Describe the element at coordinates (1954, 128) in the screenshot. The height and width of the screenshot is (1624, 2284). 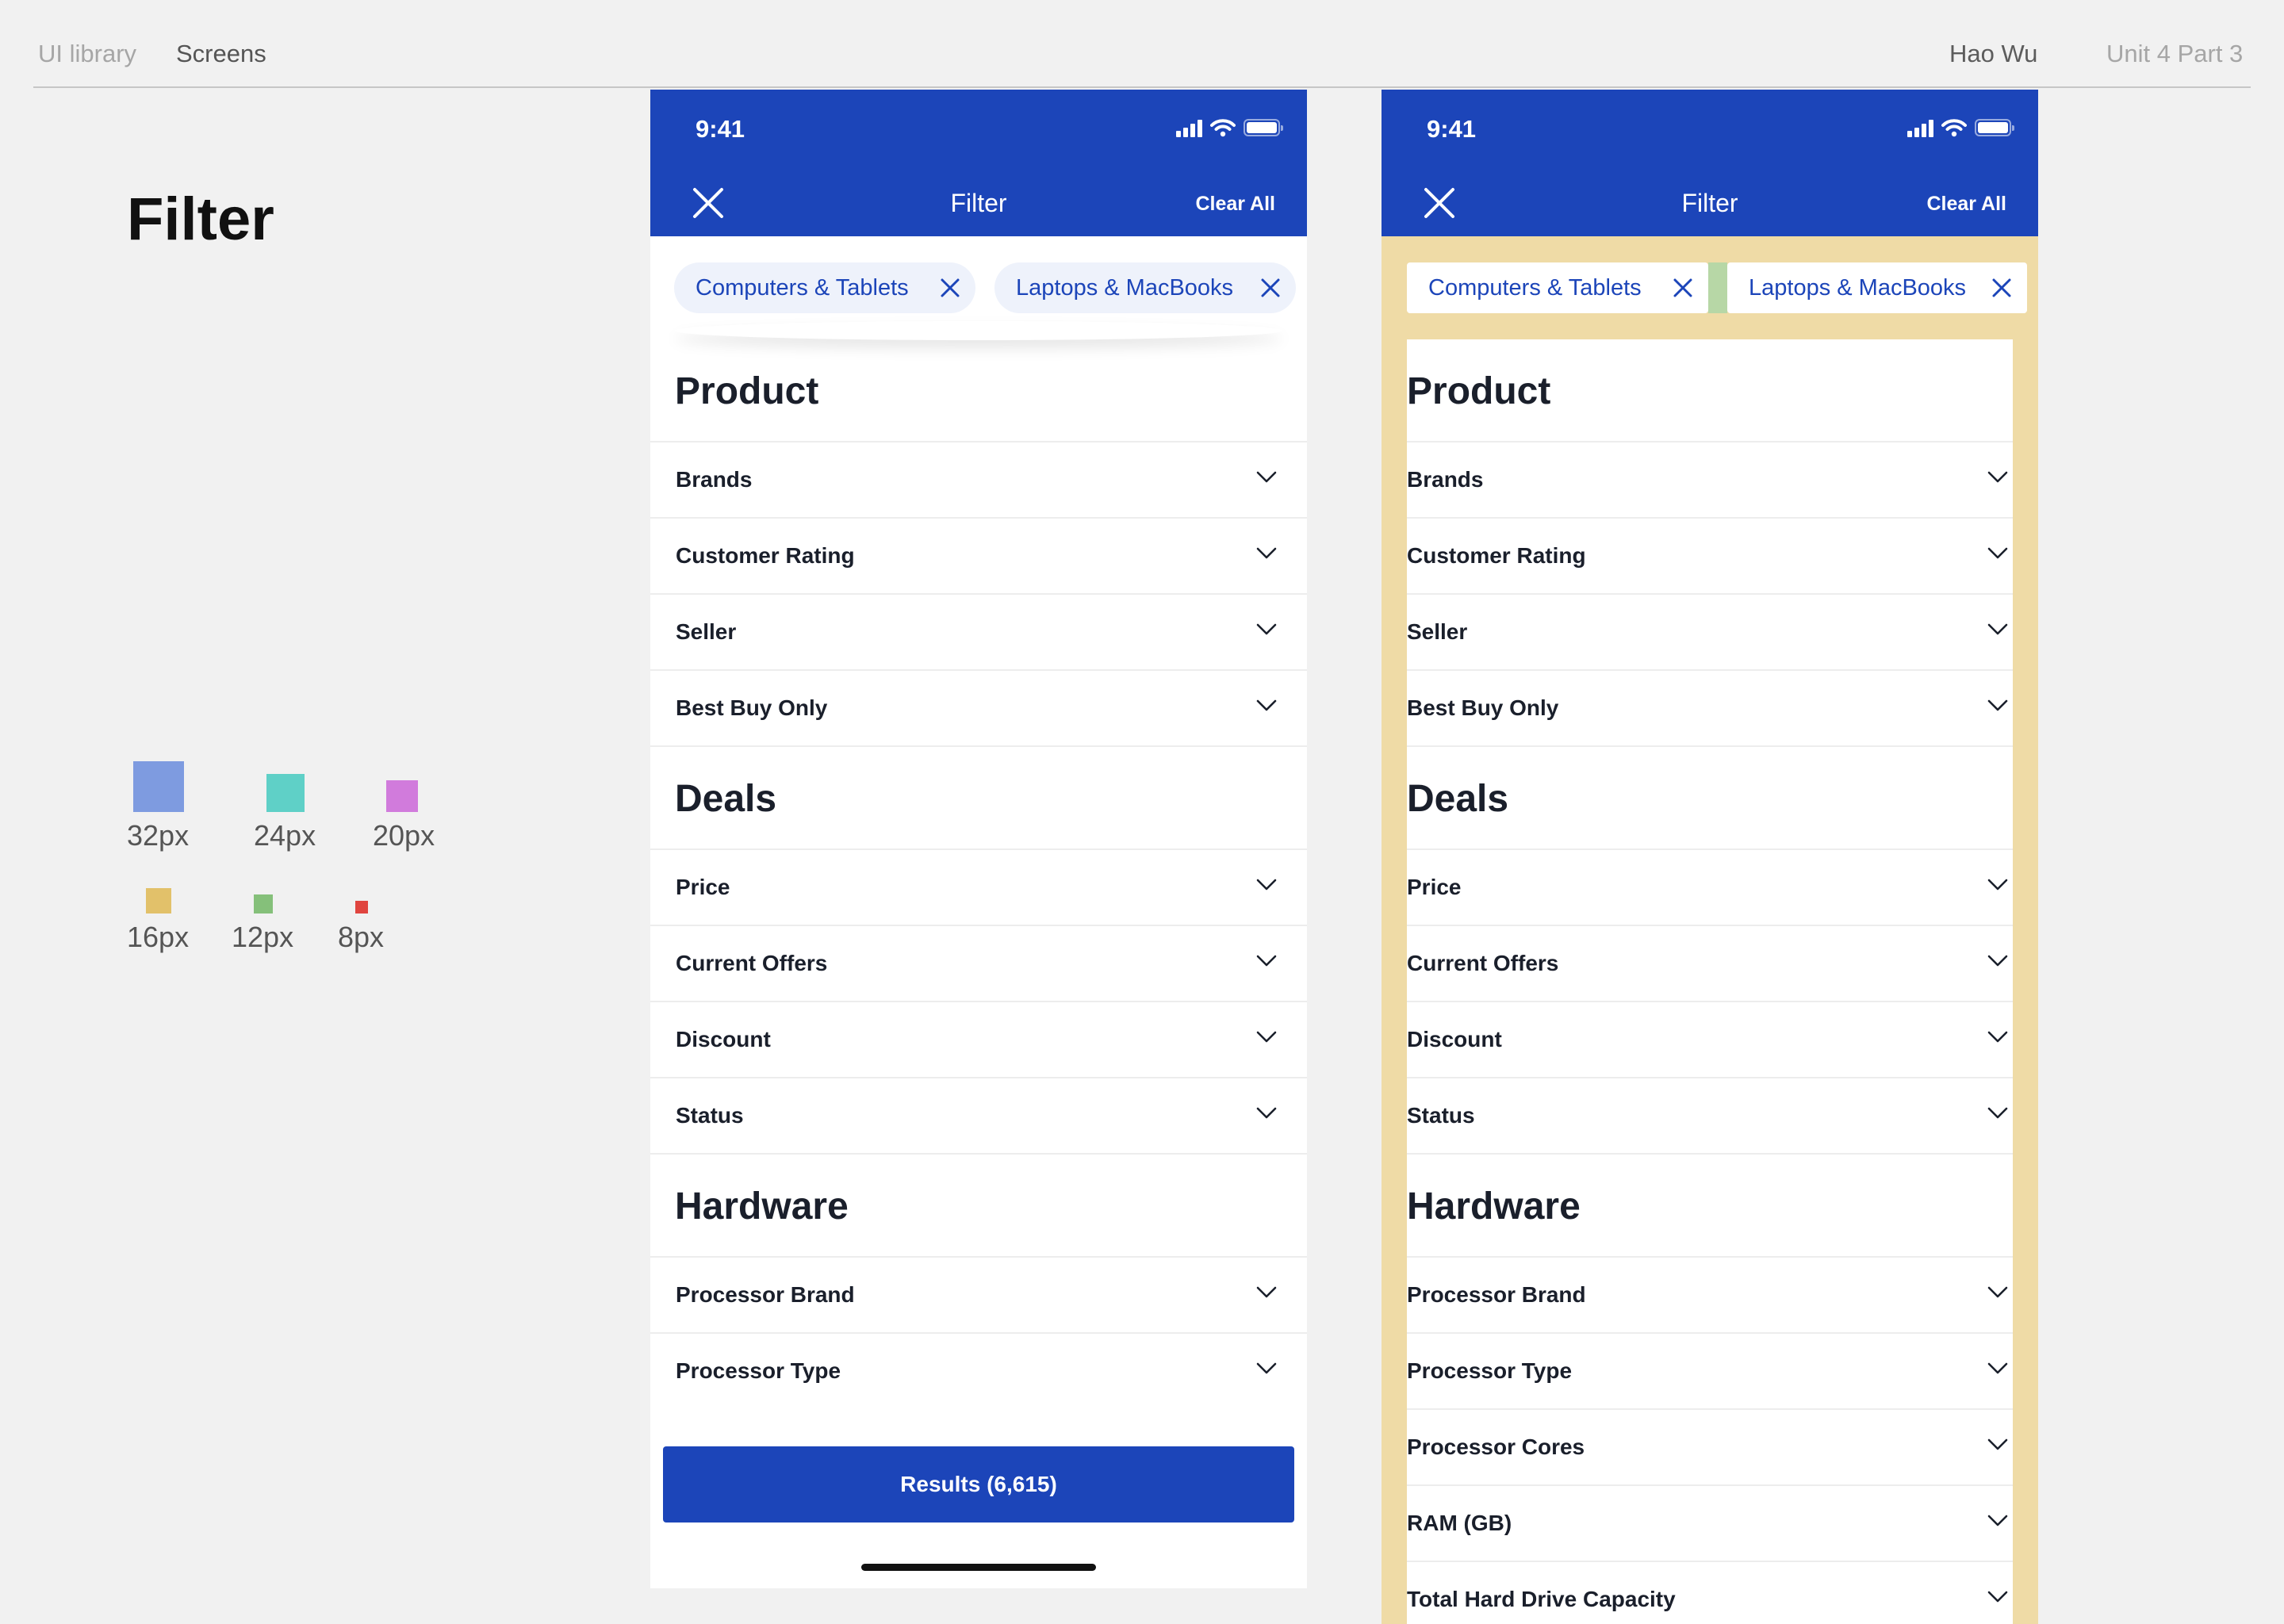
I see `wifi-icon` at that location.